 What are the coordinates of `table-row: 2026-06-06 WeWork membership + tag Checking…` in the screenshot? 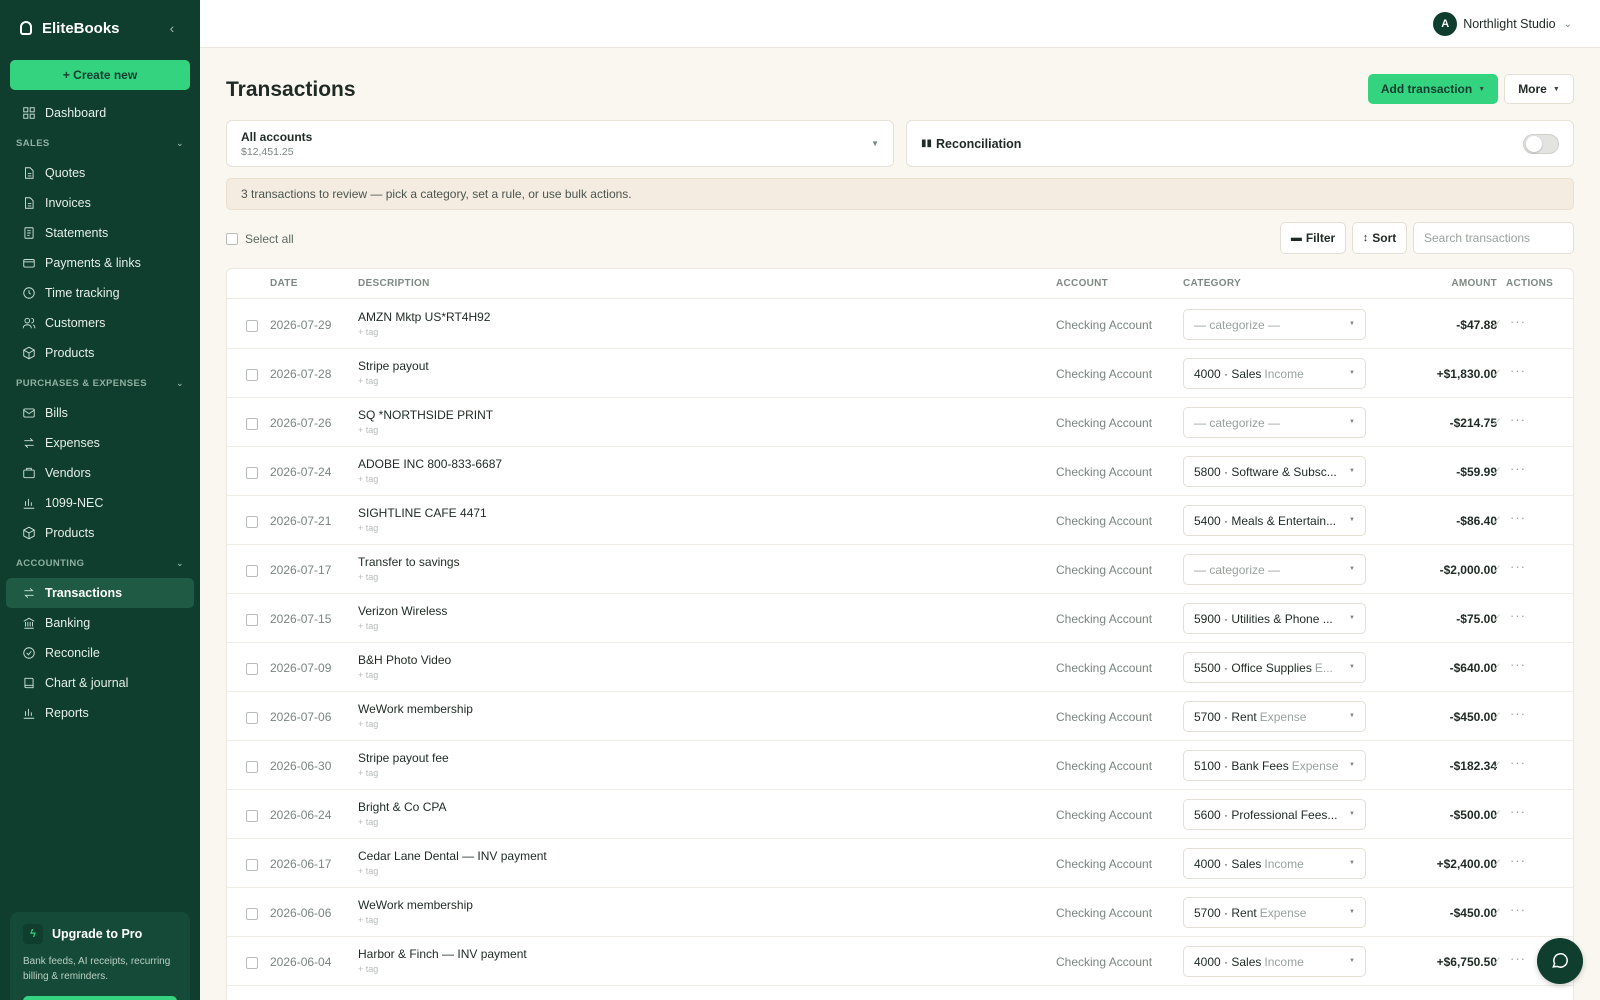 It's located at (900, 912).